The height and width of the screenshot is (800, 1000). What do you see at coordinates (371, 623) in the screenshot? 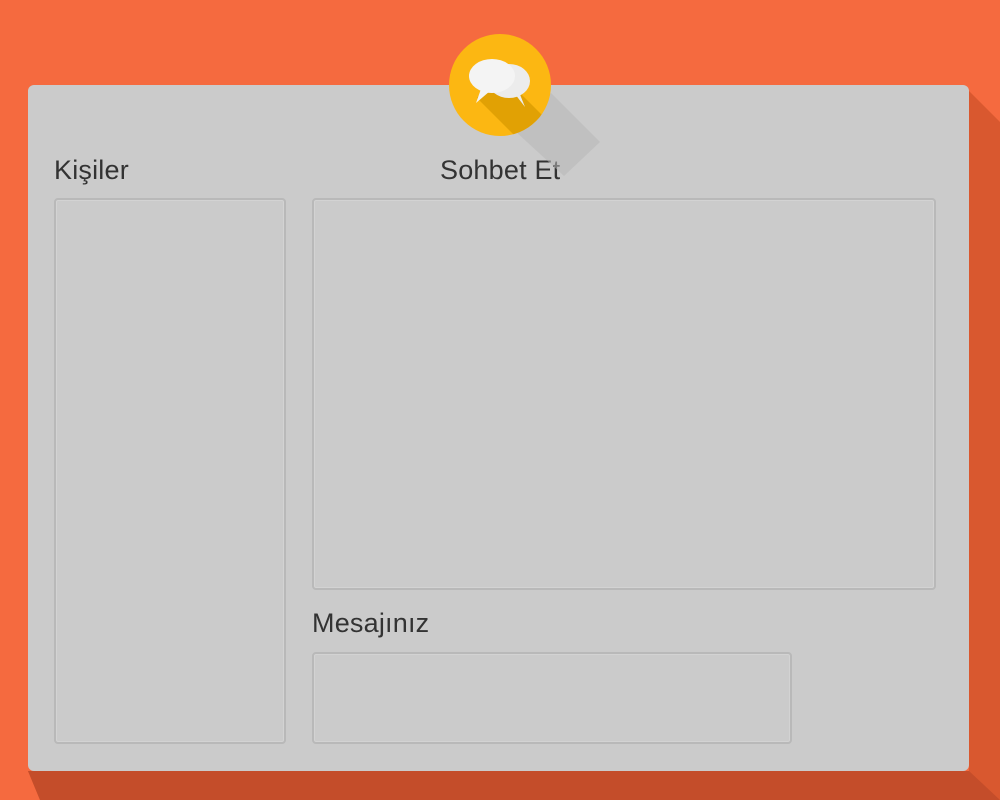
I see `message-title: Mesajınız` at bounding box center [371, 623].